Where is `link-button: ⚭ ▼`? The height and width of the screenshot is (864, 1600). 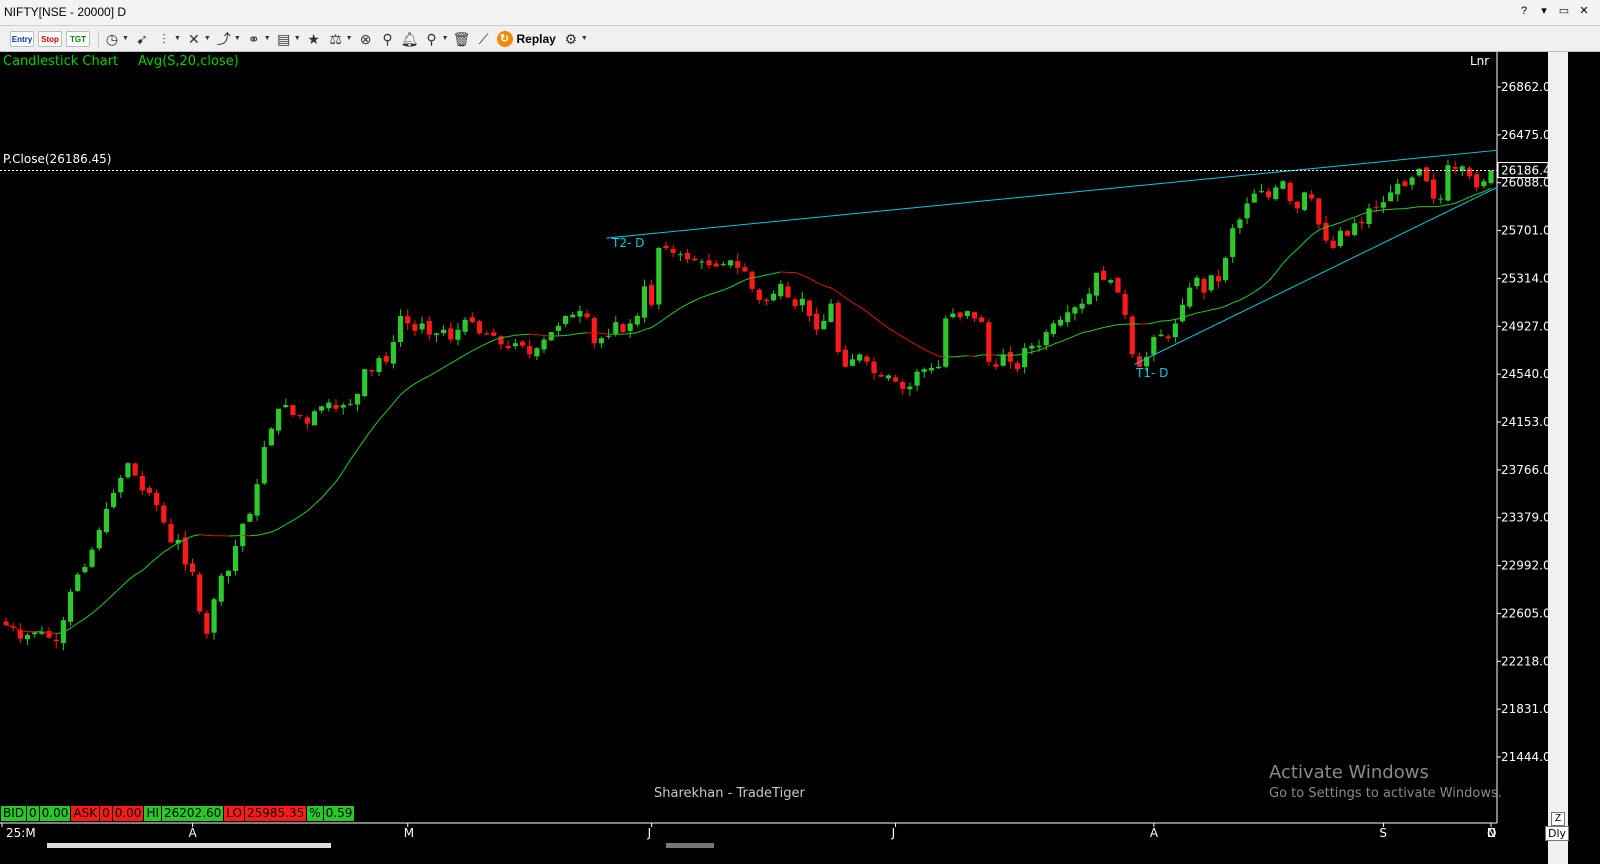
link-button: ⚭ ▼ is located at coordinates (258, 39).